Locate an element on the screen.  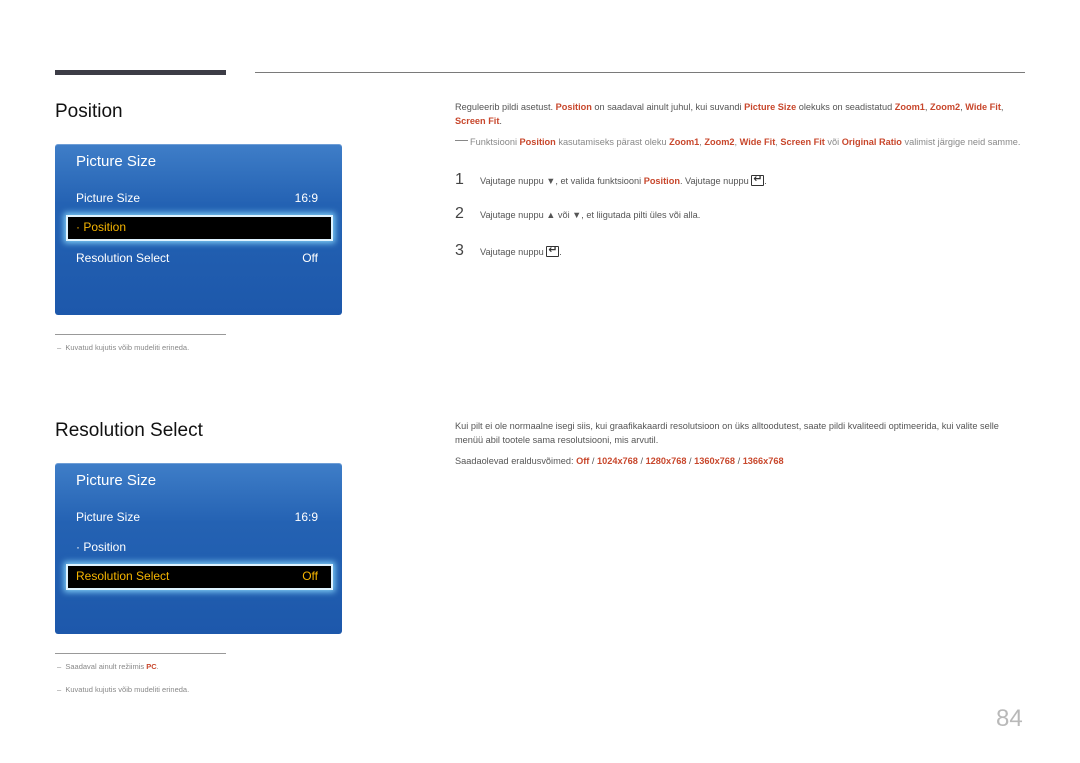
osd-item-resolution-select-selected: Resolution Select Off is located at coordinates (199, 577).